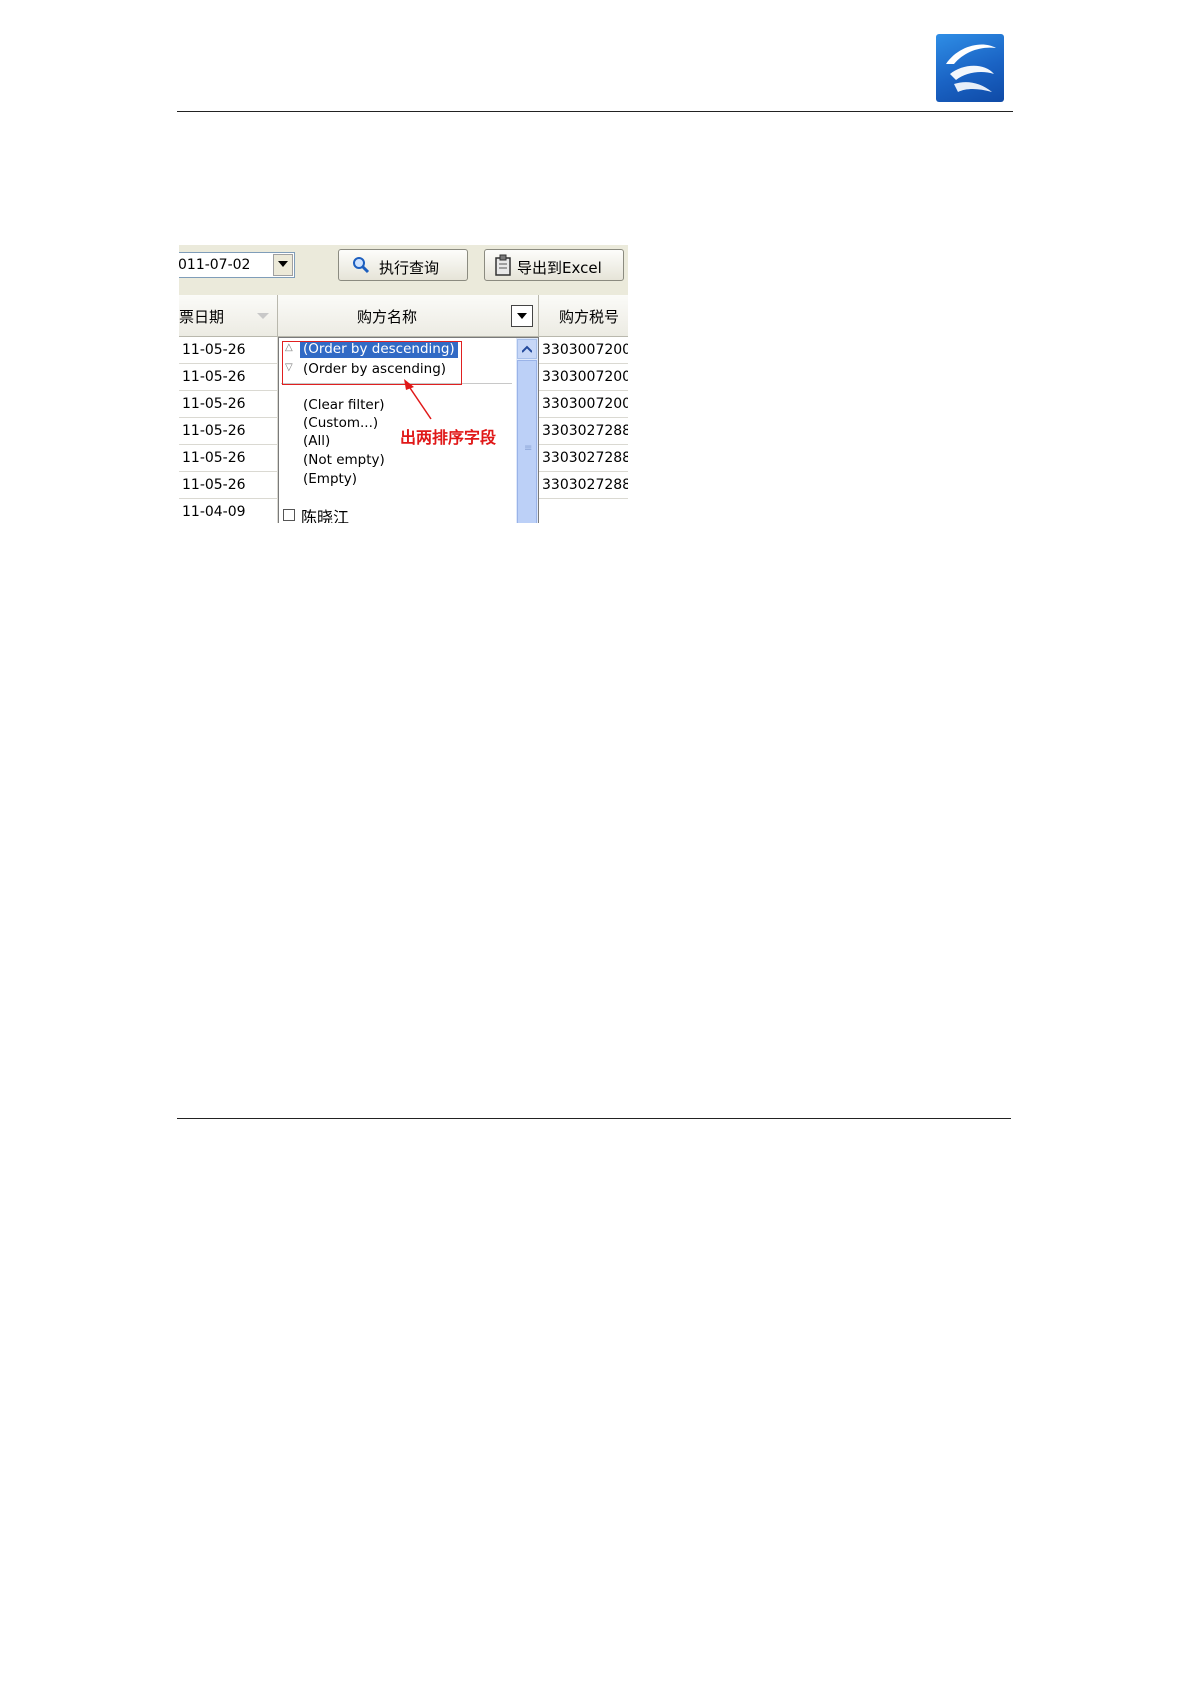 The image size is (1191, 1685). What do you see at coordinates (503, 265) in the screenshot?
I see `clipboard-icon` at bounding box center [503, 265].